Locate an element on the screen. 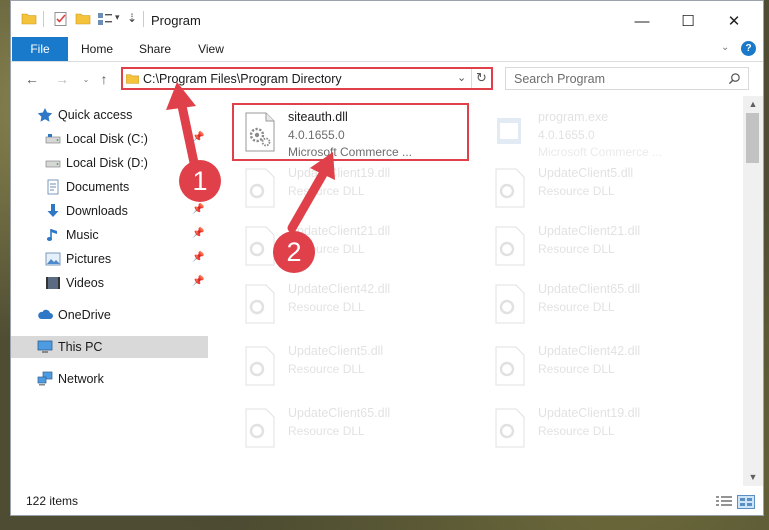 This screenshot has height=530, width=769. nav-label: Music is located at coordinates (82, 235).